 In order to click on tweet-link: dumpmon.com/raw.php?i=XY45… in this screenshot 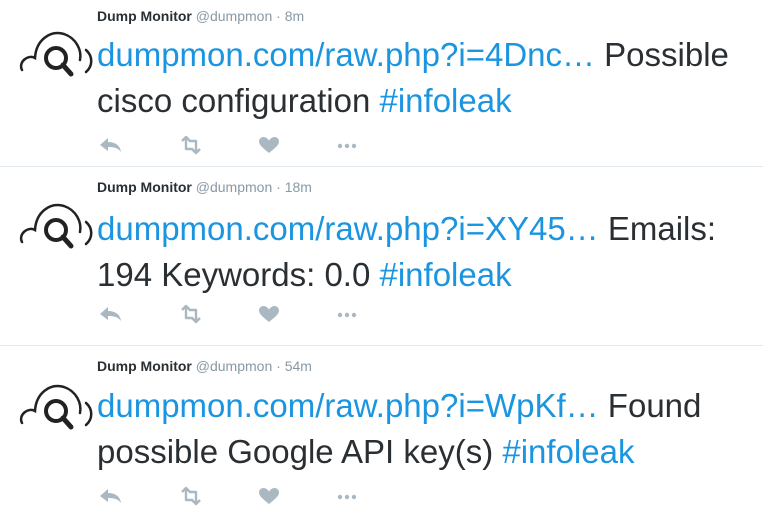, I will do `click(348, 228)`.